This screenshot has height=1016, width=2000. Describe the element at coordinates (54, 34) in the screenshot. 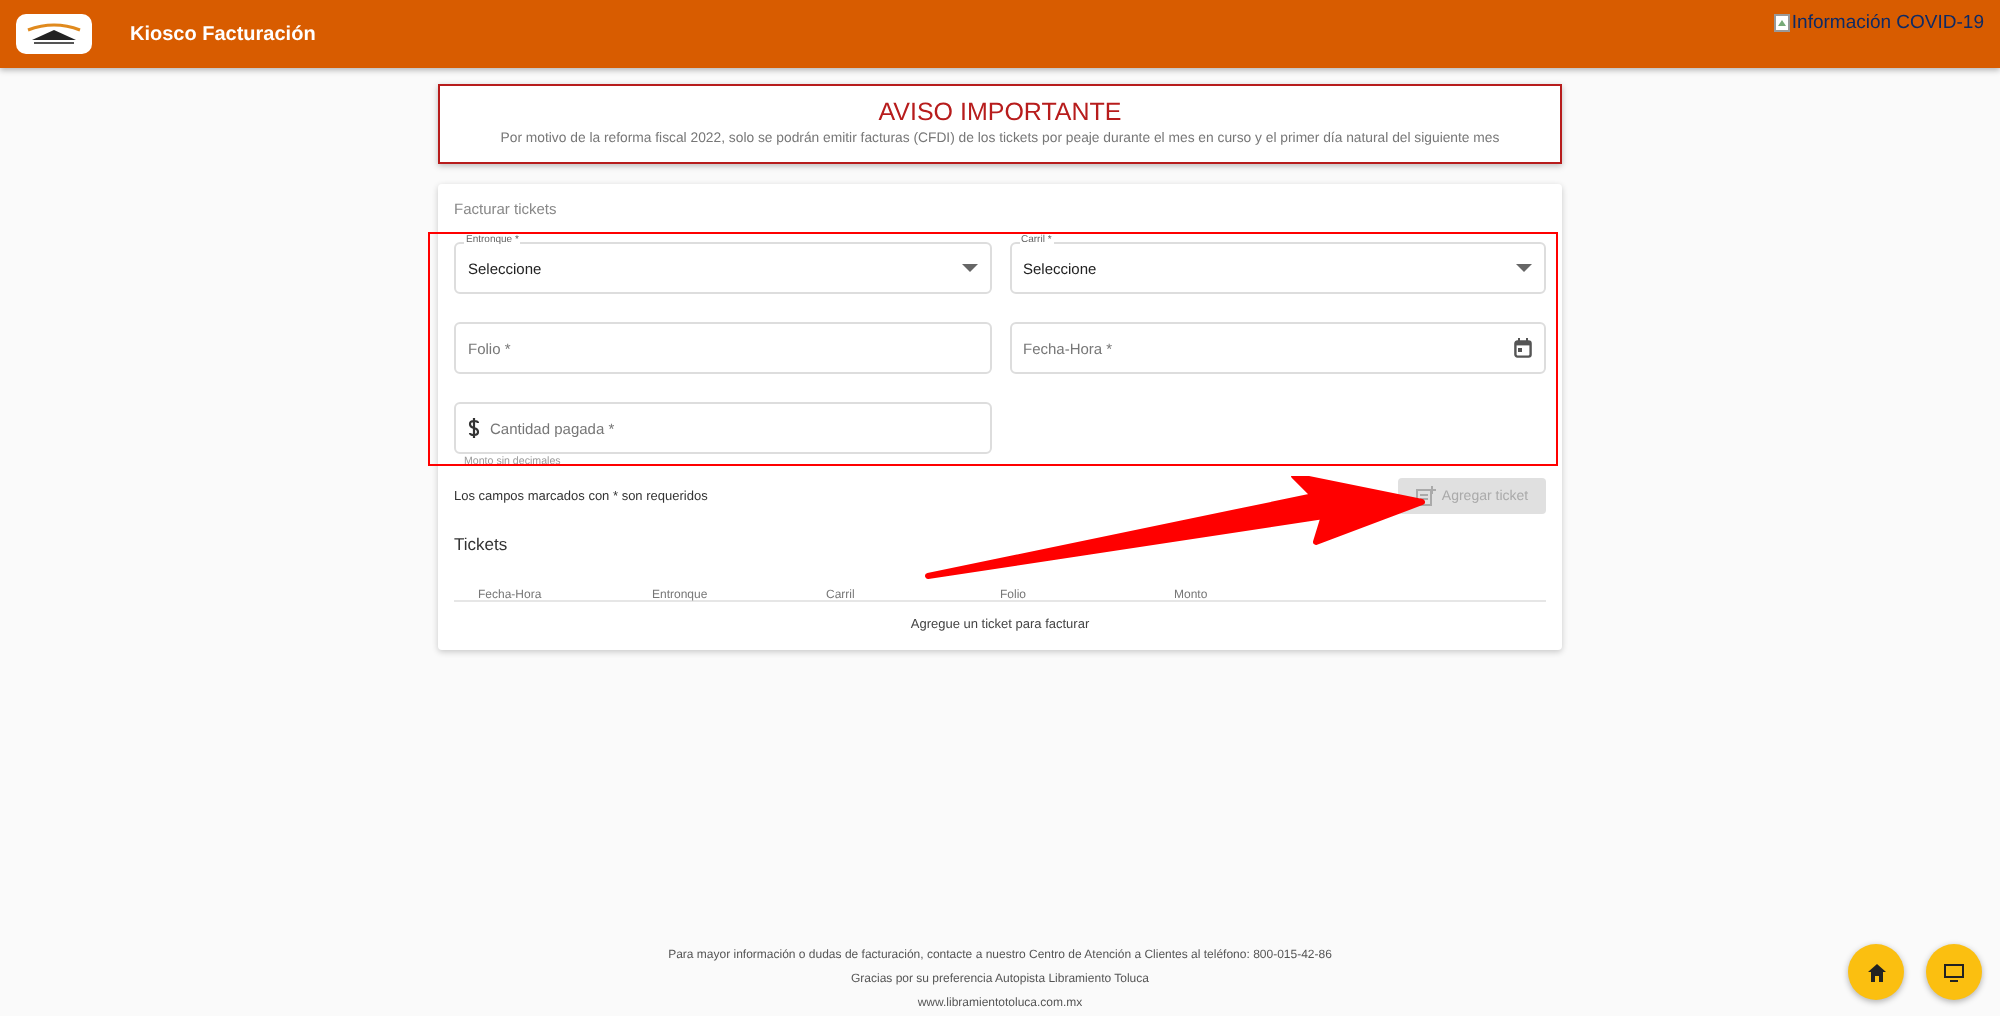

I see `logo-icon` at that location.